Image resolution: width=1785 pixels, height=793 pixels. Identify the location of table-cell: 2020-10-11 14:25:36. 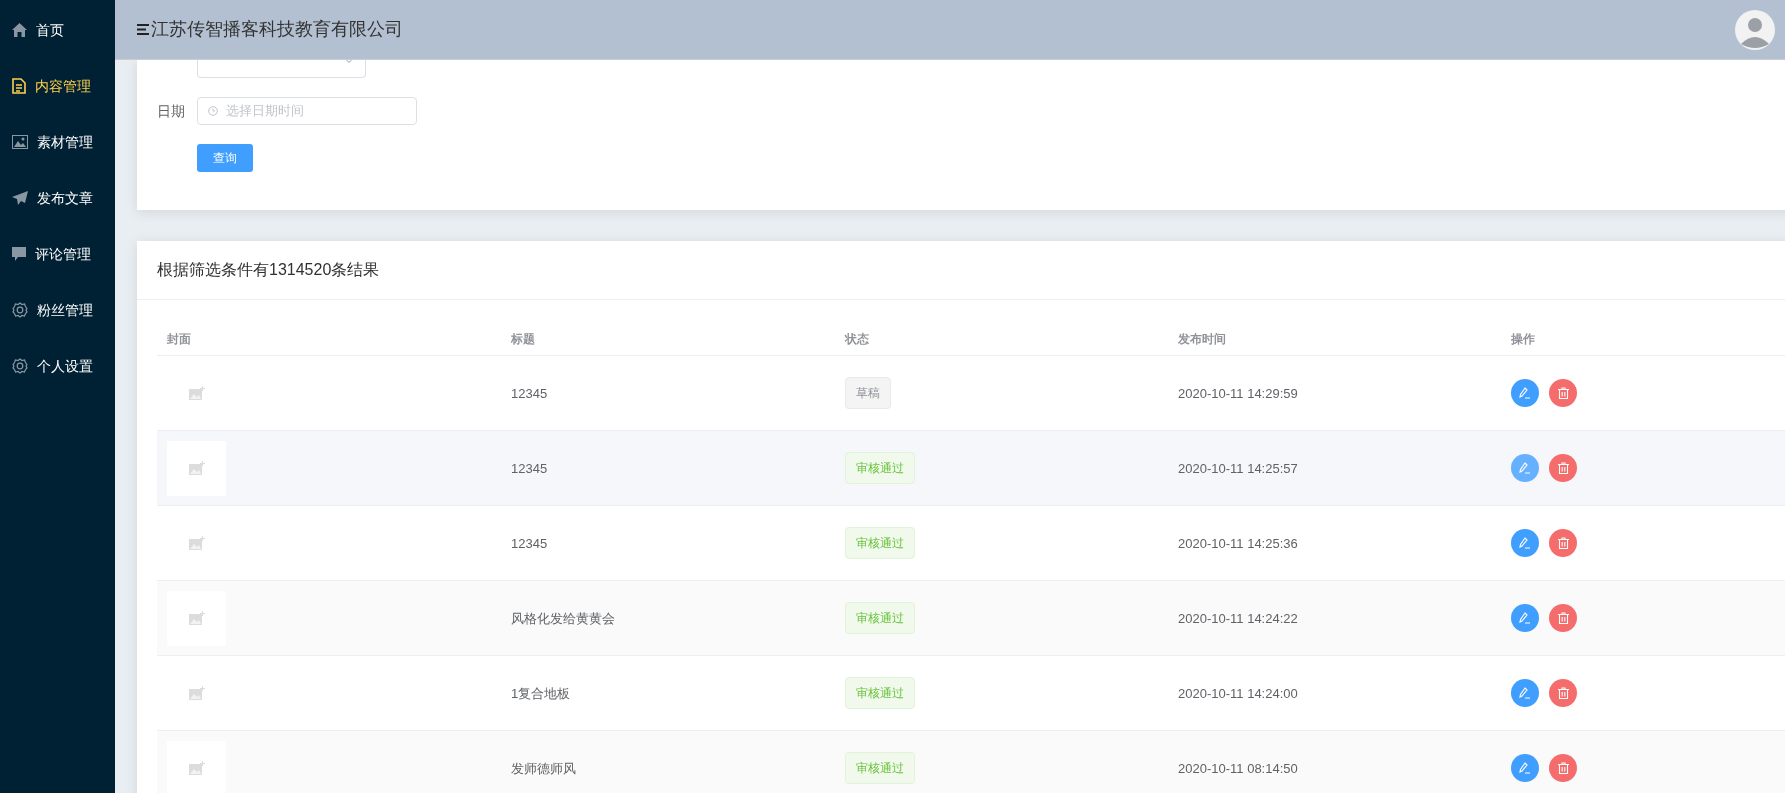
(1238, 543).